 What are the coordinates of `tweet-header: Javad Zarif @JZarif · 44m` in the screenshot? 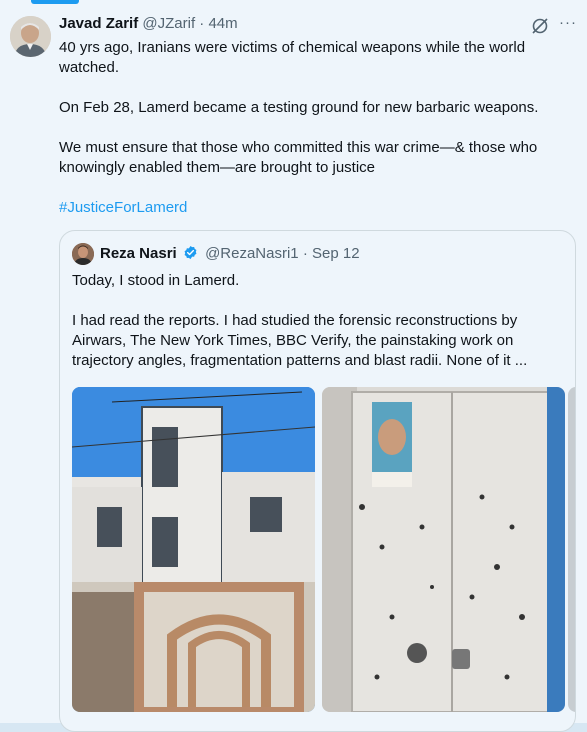 It's located at (148, 23).